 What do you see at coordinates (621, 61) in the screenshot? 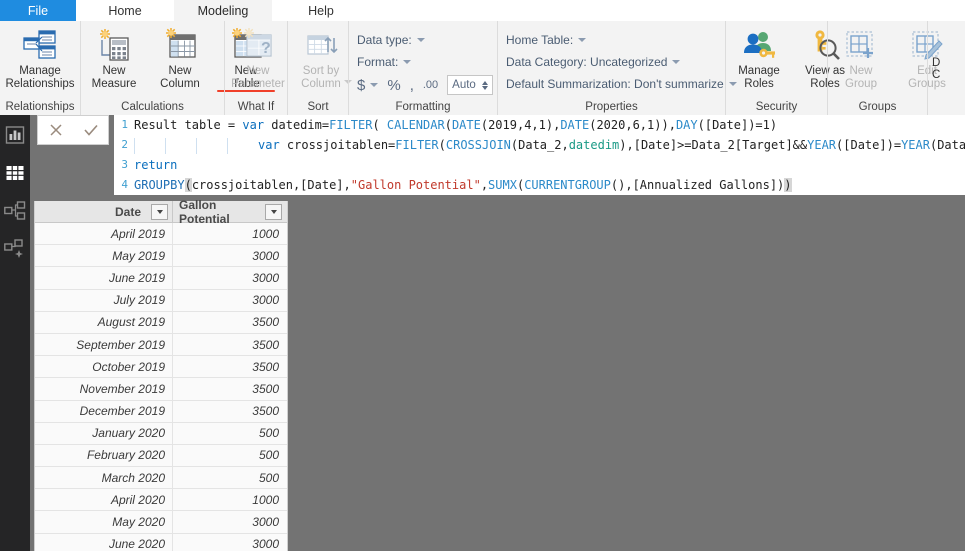
I see `data-category-row: Data Category: Uncategorized` at bounding box center [621, 61].